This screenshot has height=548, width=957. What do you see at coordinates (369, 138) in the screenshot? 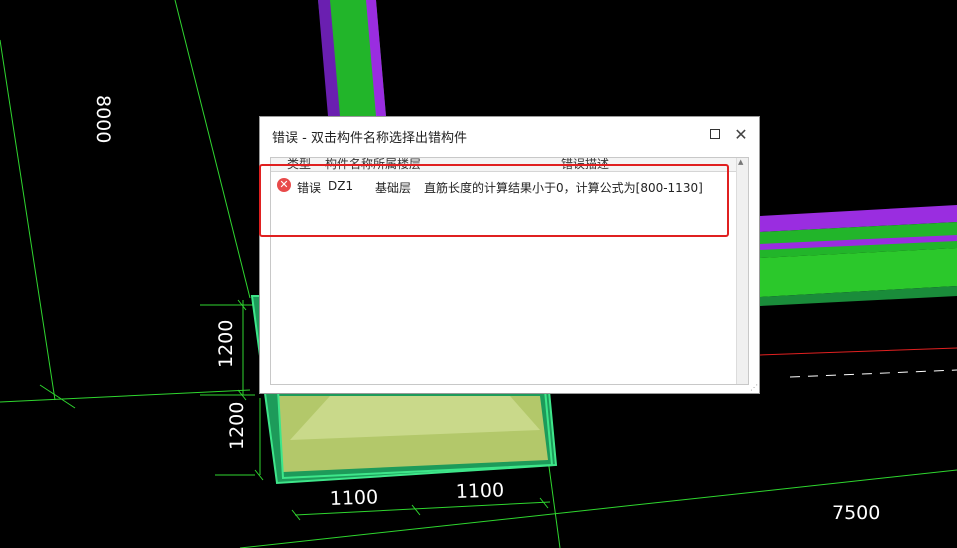
I see `dialog-title: 错误 - 双击构件名称选择出错构件` at bounding box center [369, 138].